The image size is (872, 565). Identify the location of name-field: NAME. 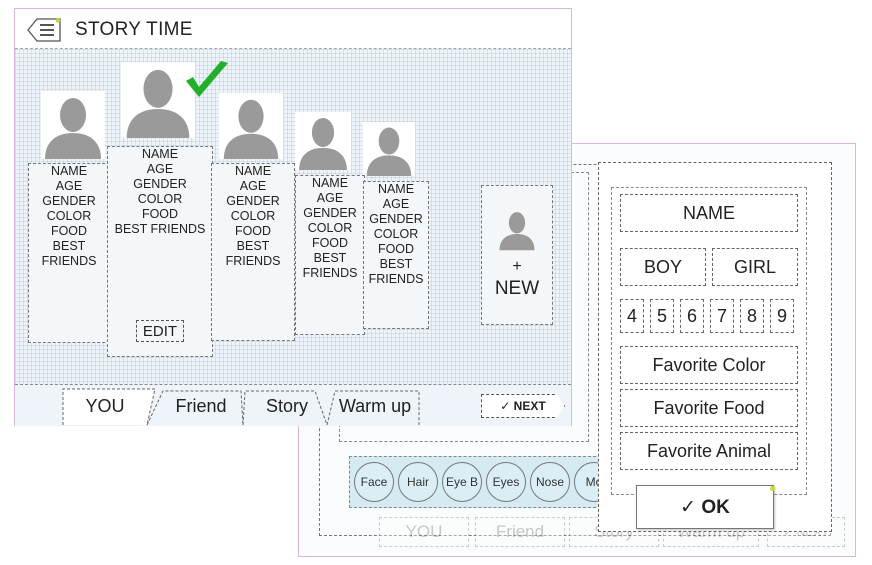
(709, 213).